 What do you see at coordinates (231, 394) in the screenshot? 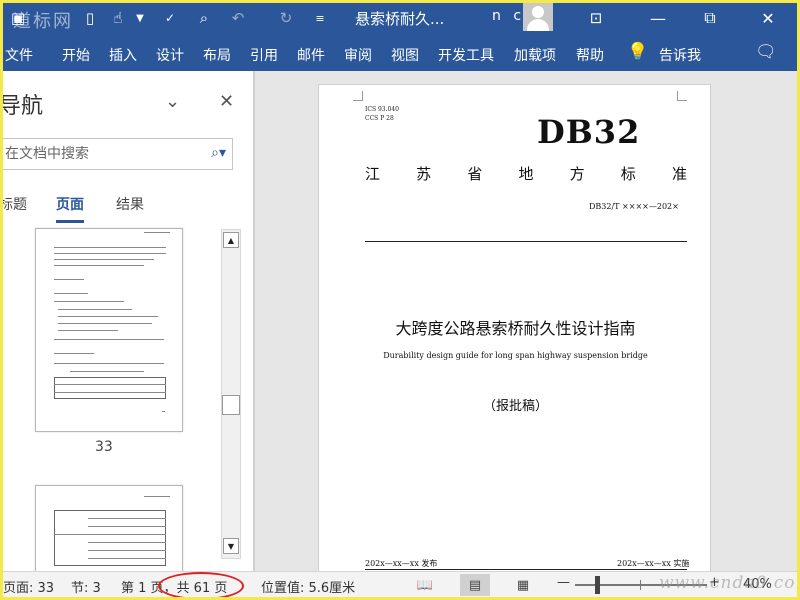
I see `thumbnail-scrollbar: ▲ ▼` at bounding box center [231, 394].